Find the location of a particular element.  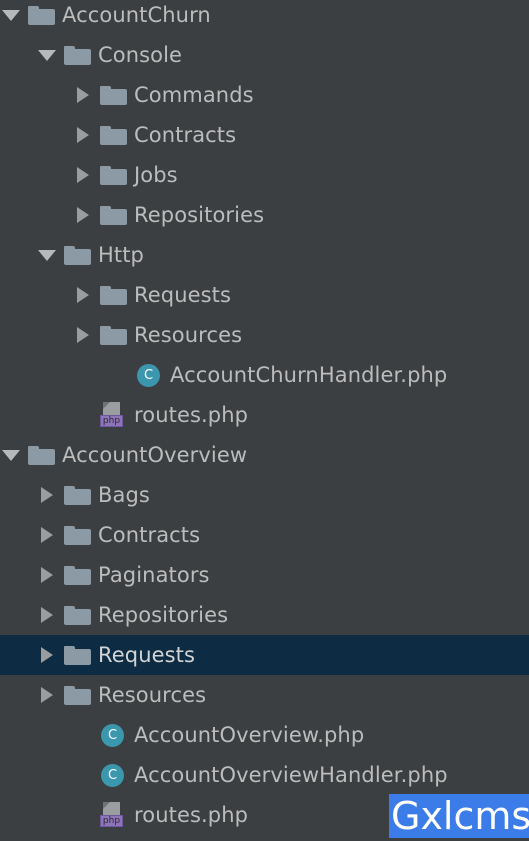

tree-row: AccountOverview is located at coordinates (264, 455).